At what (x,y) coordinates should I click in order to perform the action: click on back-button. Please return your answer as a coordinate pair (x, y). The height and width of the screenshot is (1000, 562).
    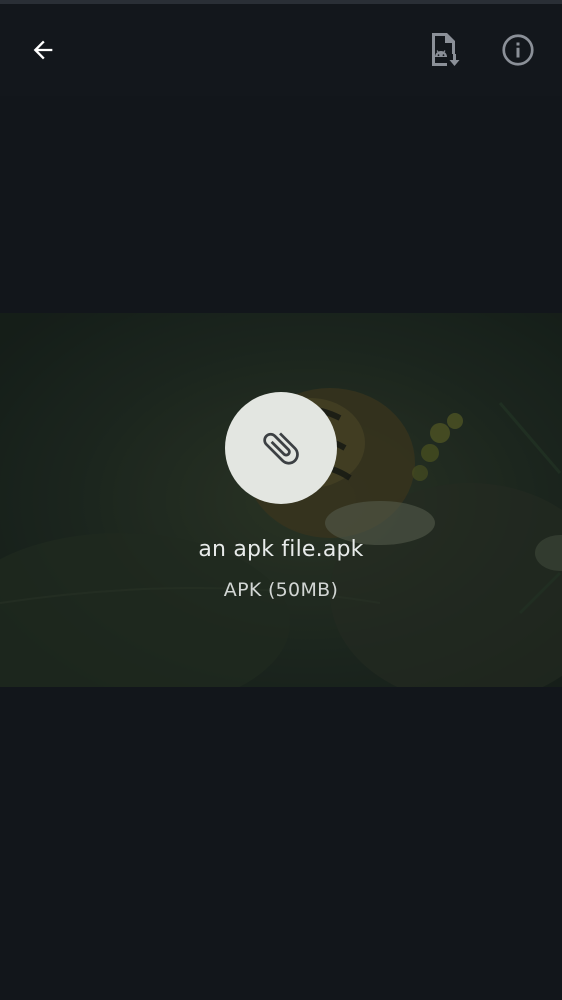
    Looking at the image, I should click on (43, 50).